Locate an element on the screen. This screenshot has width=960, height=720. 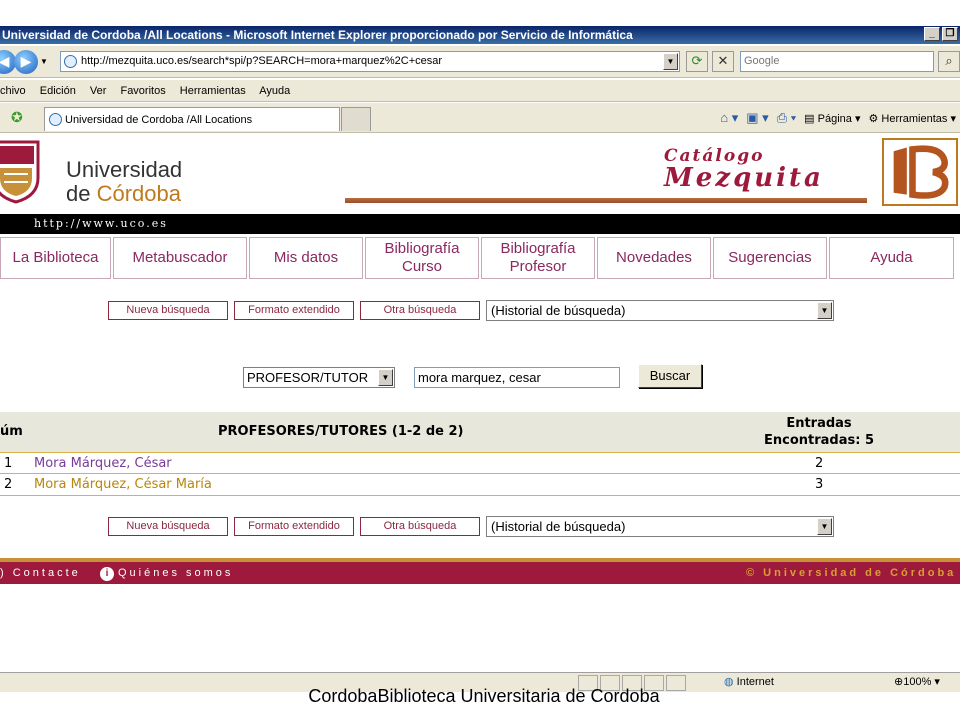
web-search-placeholder: Google is located at coordinates (762, 61).